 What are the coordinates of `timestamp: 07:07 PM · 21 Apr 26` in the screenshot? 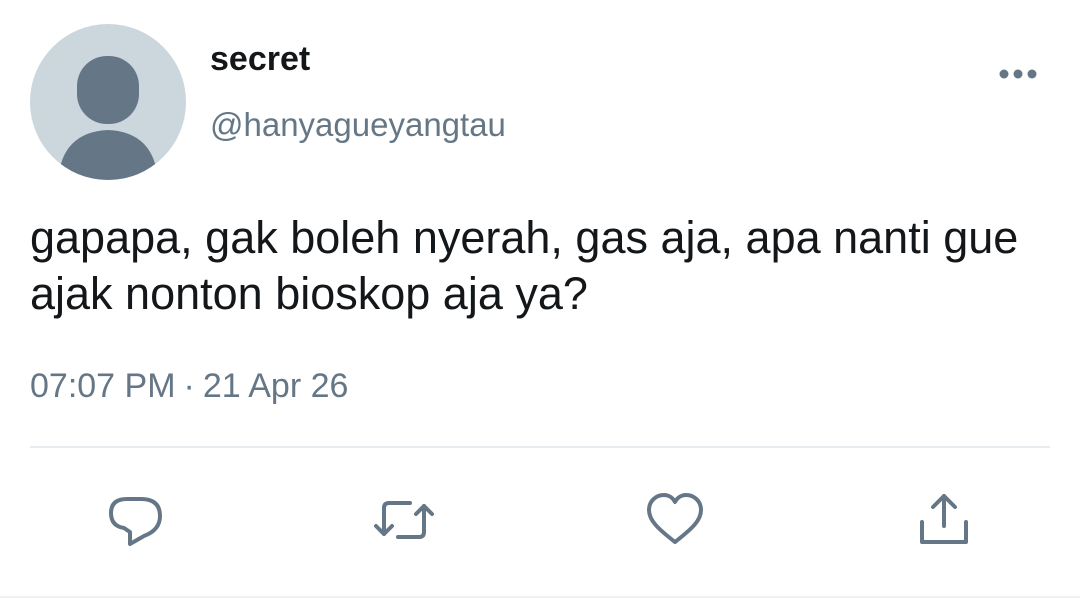 It's located at (189, 386).